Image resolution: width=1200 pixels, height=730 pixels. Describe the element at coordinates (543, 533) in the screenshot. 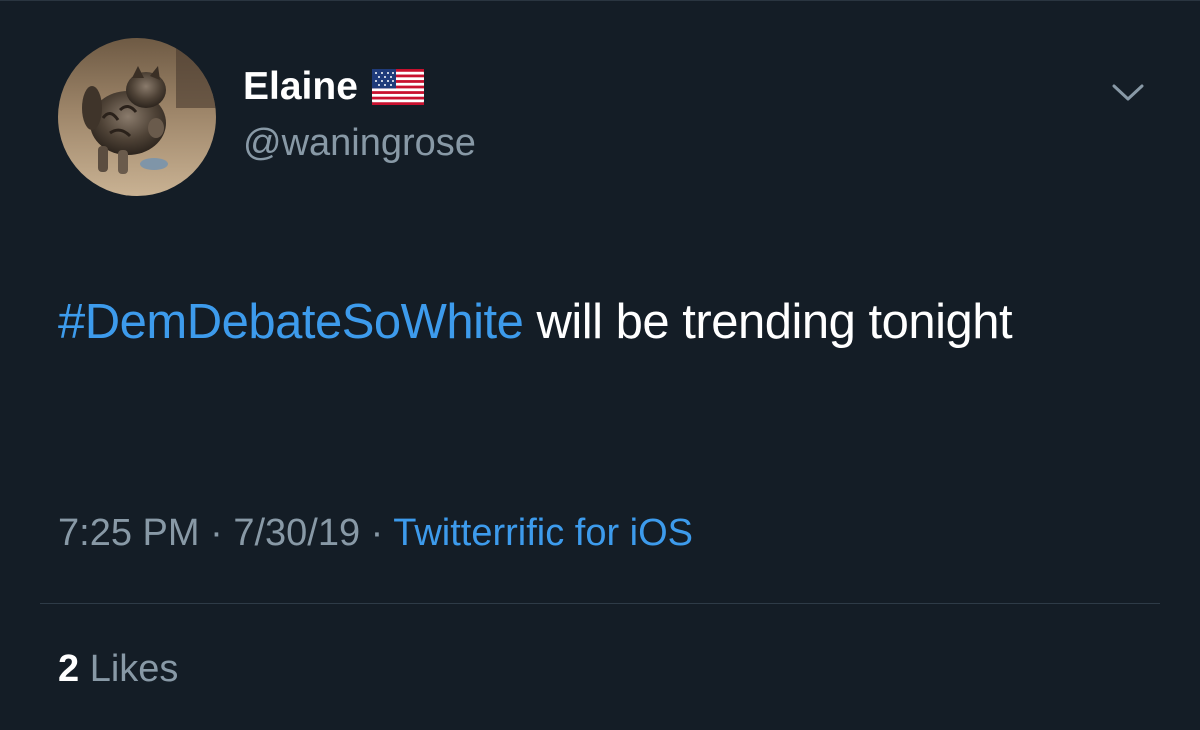

I see `source-link: Twitterrific for iOS` at that location.